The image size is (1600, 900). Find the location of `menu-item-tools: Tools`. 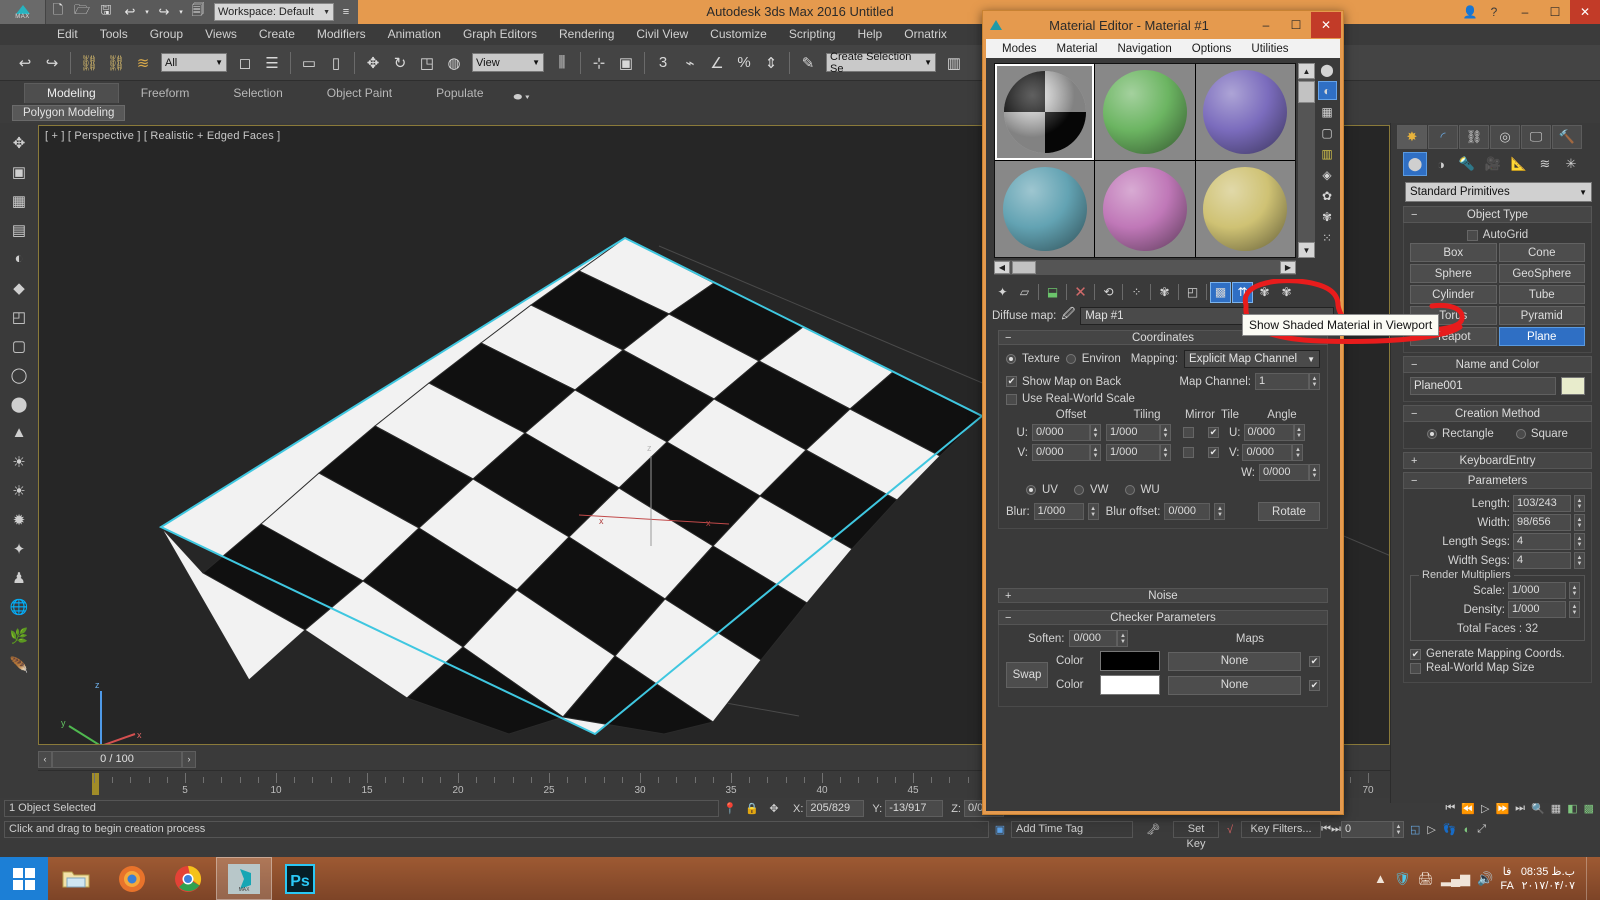

menu-item-tools: Tools is located at coordinates (114, 34).